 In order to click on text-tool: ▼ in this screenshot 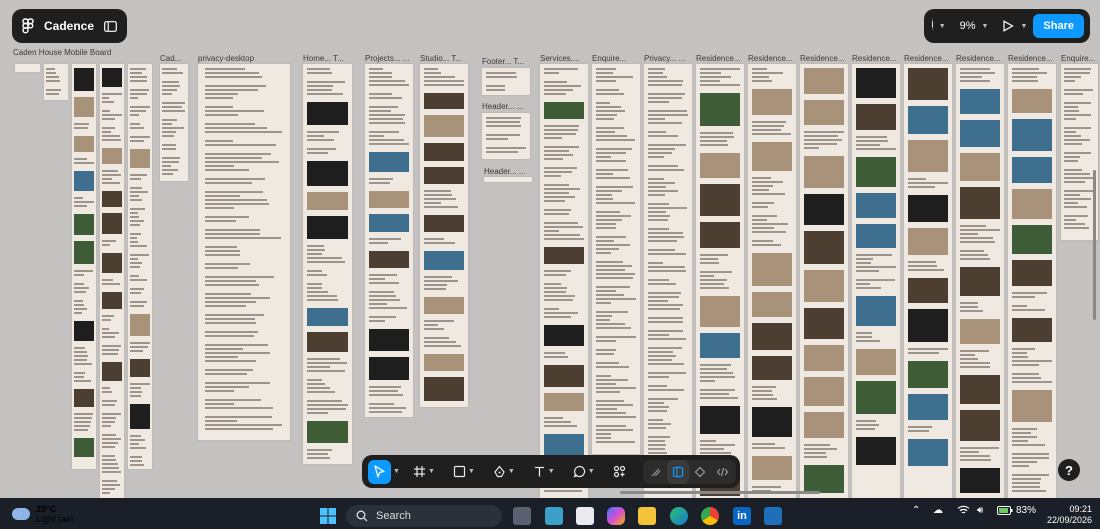, I will do `click(544, 472)`.